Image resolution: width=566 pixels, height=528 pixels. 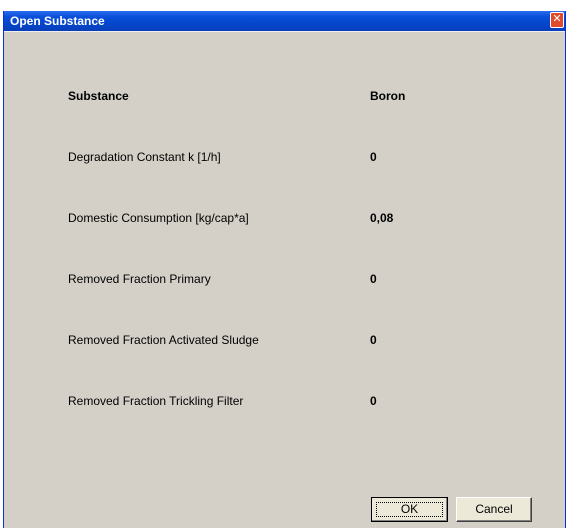 I want to click on degradation-constant-label: Degradation Constant k [1/h], so click(x=144, y=157).